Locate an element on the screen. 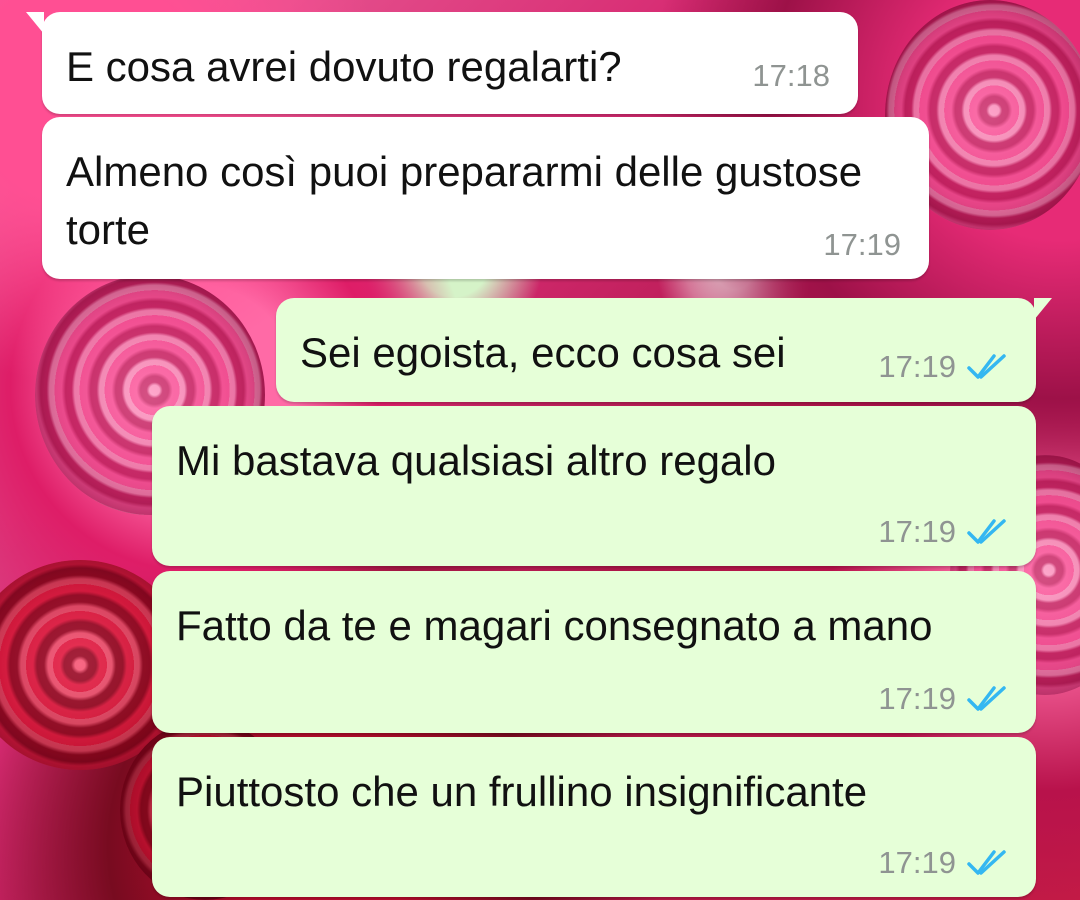 This screenshot has height=900, width=1080. message-bubble: E cosa avrei dovuto regalarti? 17:18 is located at coordinates (442, 63).